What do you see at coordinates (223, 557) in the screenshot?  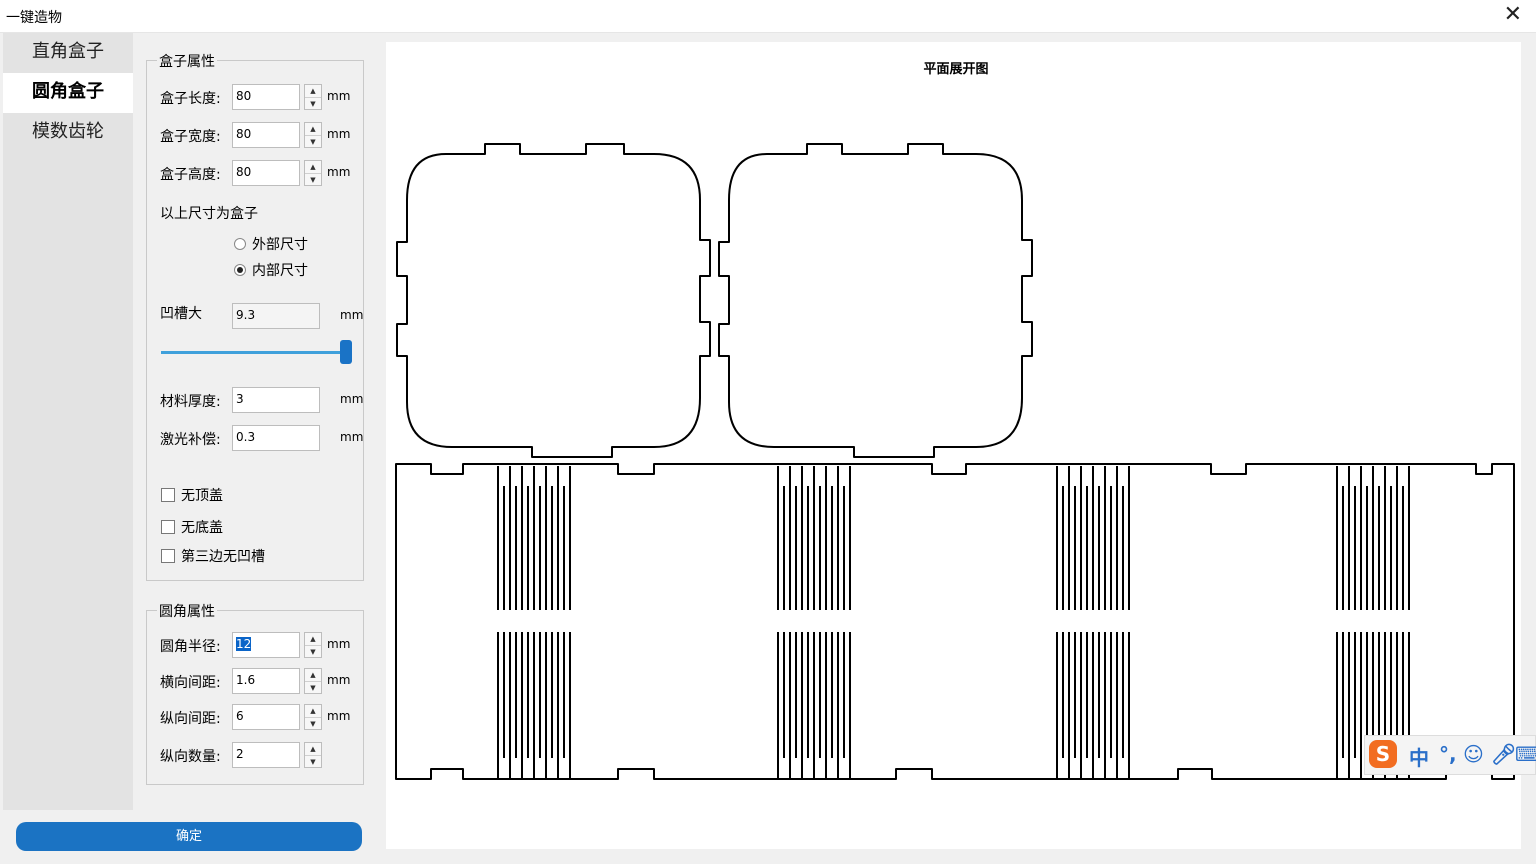 I see `checkbox-no-third-label: 第三边无凹槽` at bounding box center [223, 557].